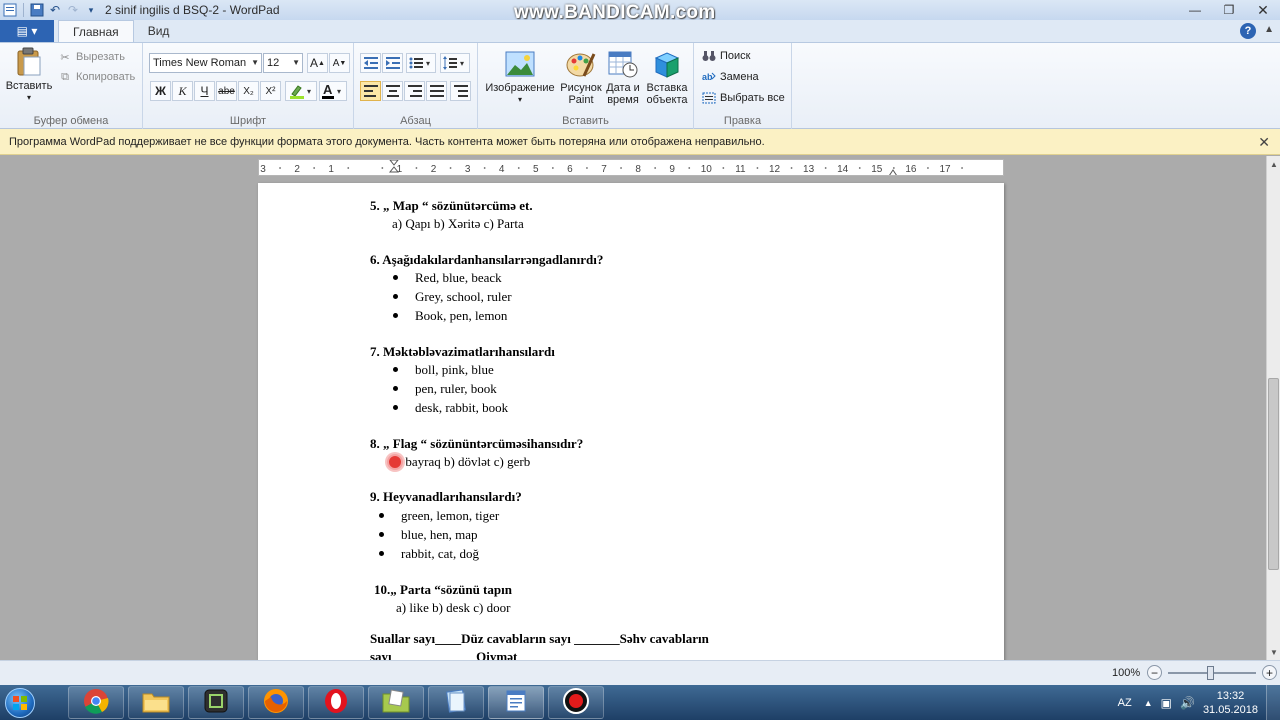 The width and height of the screenshot is (1280, 720). I want to click on taskbar-documents, so click(396, 702).